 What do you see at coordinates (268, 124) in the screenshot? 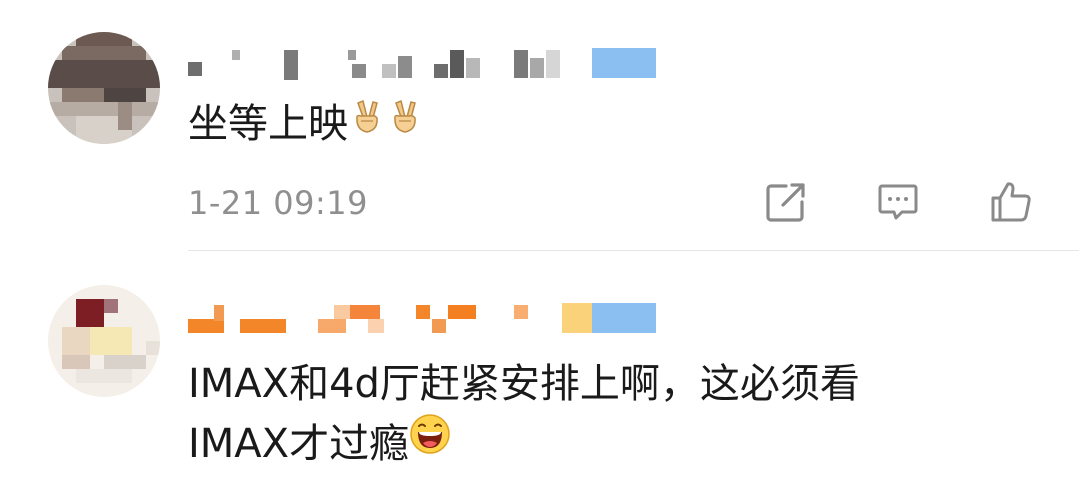
I see `comment-text-content: 坐等上映` at bounding box center [268, 124].